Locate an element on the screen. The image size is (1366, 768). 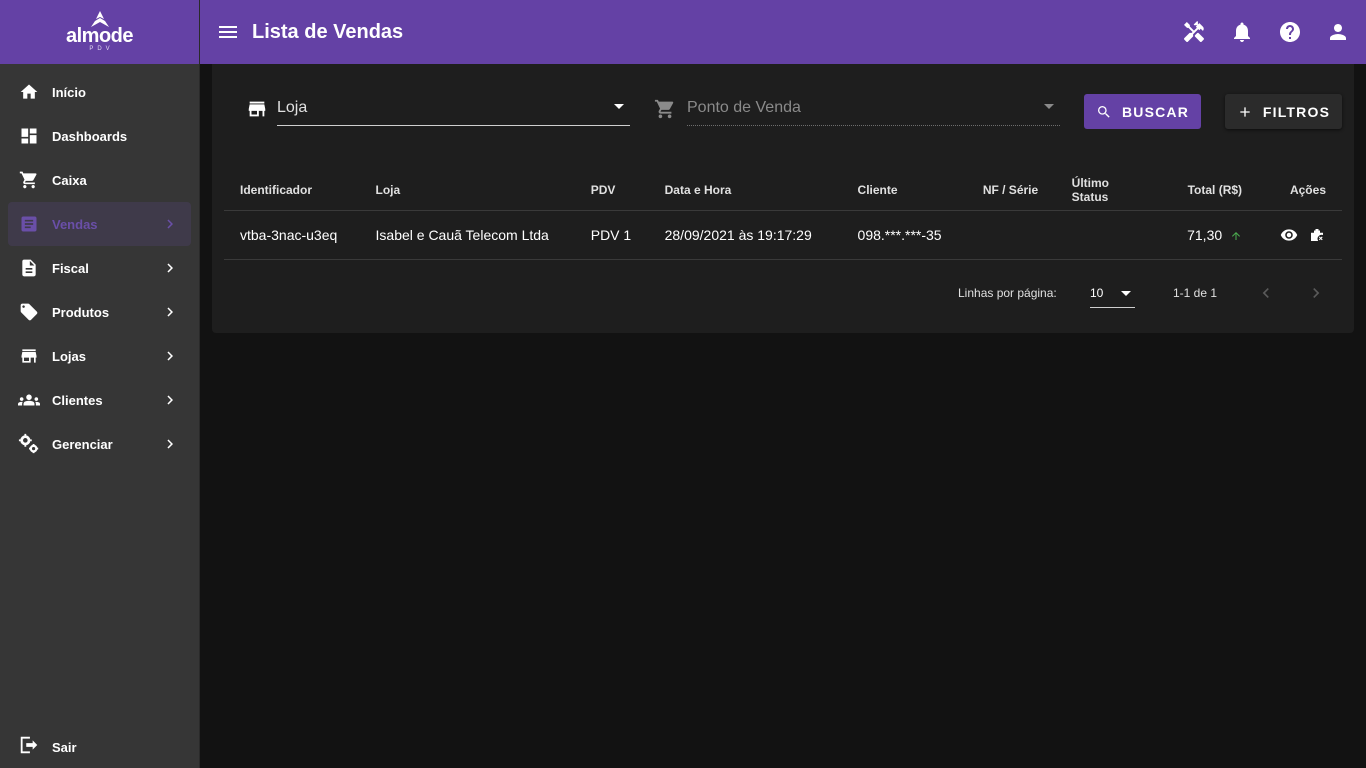
sidebar-item-produtos: Produtos is located at coordinates (99, 312).